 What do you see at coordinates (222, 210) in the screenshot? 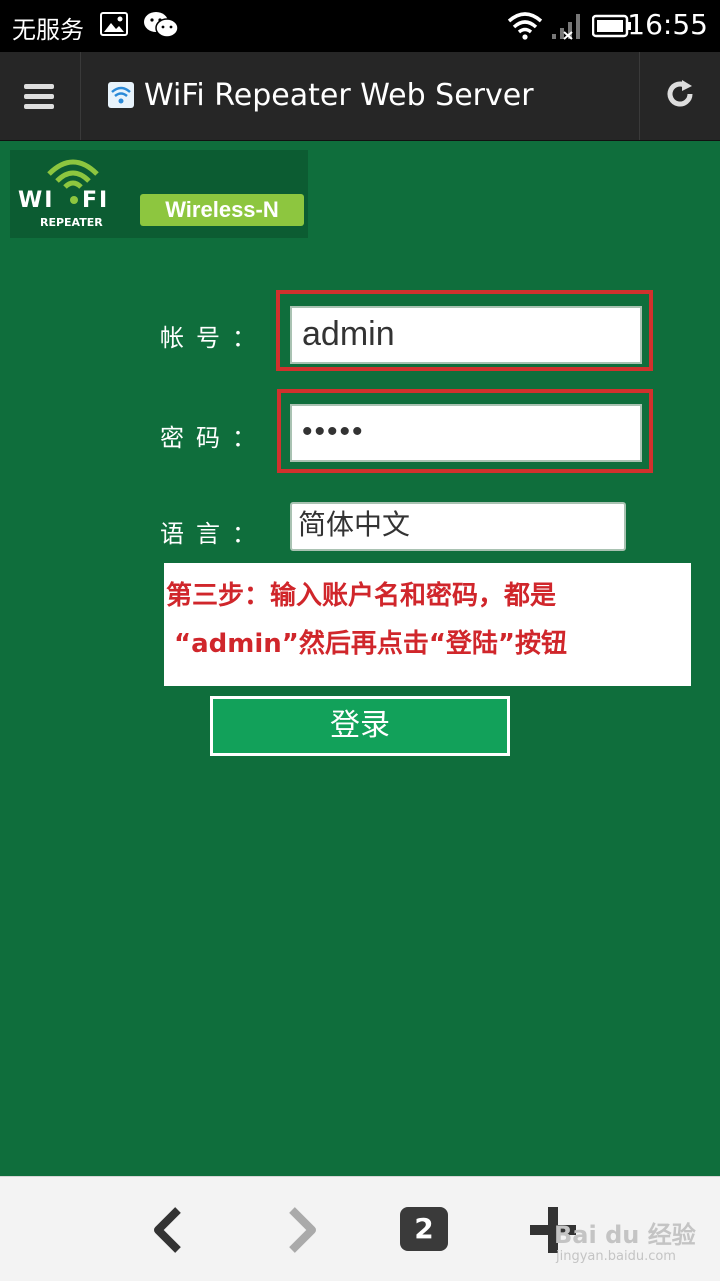
I see `wireless-n-badge: Wireless-N` at bounding box center [222, 210].